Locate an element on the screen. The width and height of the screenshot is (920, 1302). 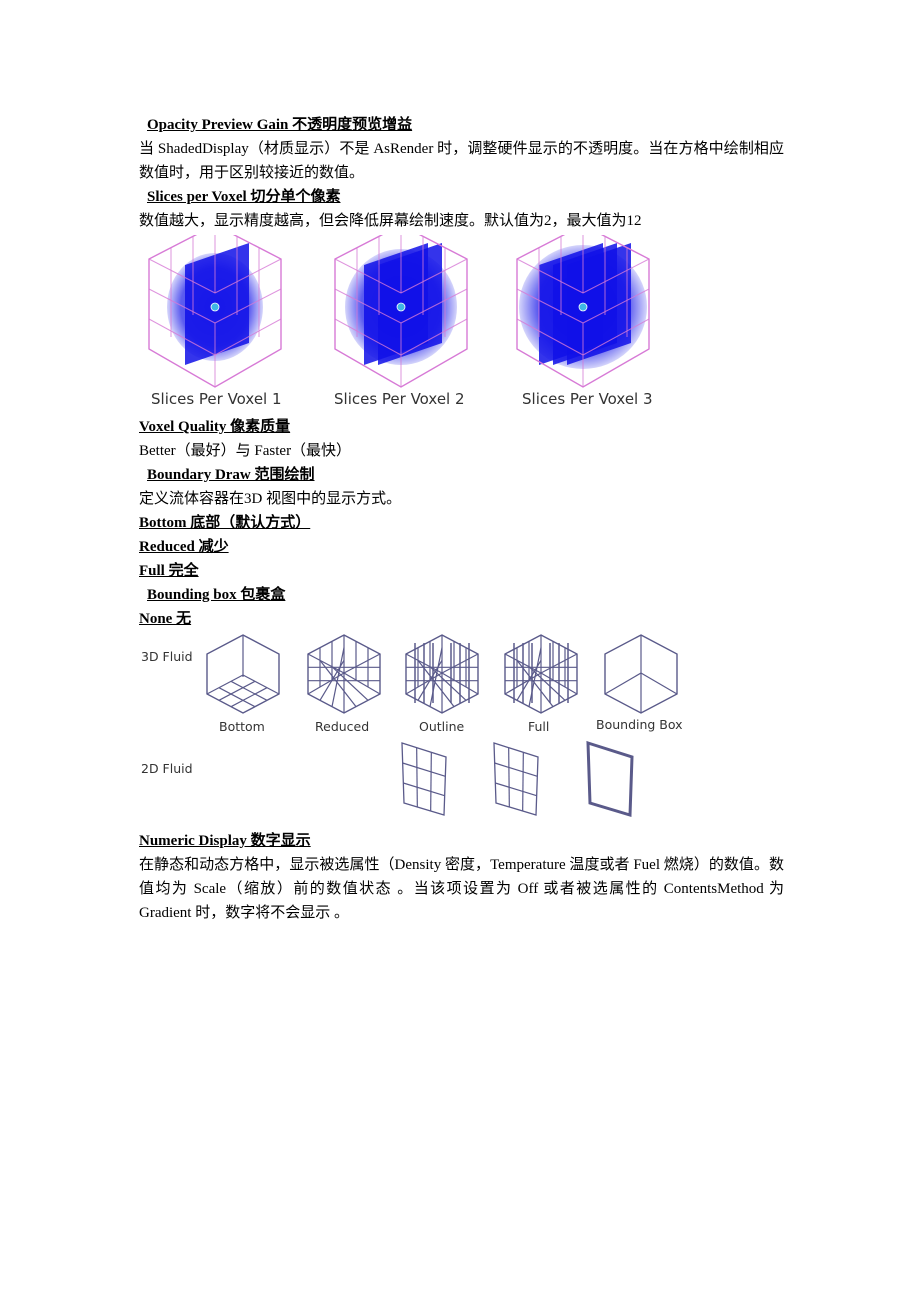
caption-reduced: Reduced is located at coordinates (342, 726).